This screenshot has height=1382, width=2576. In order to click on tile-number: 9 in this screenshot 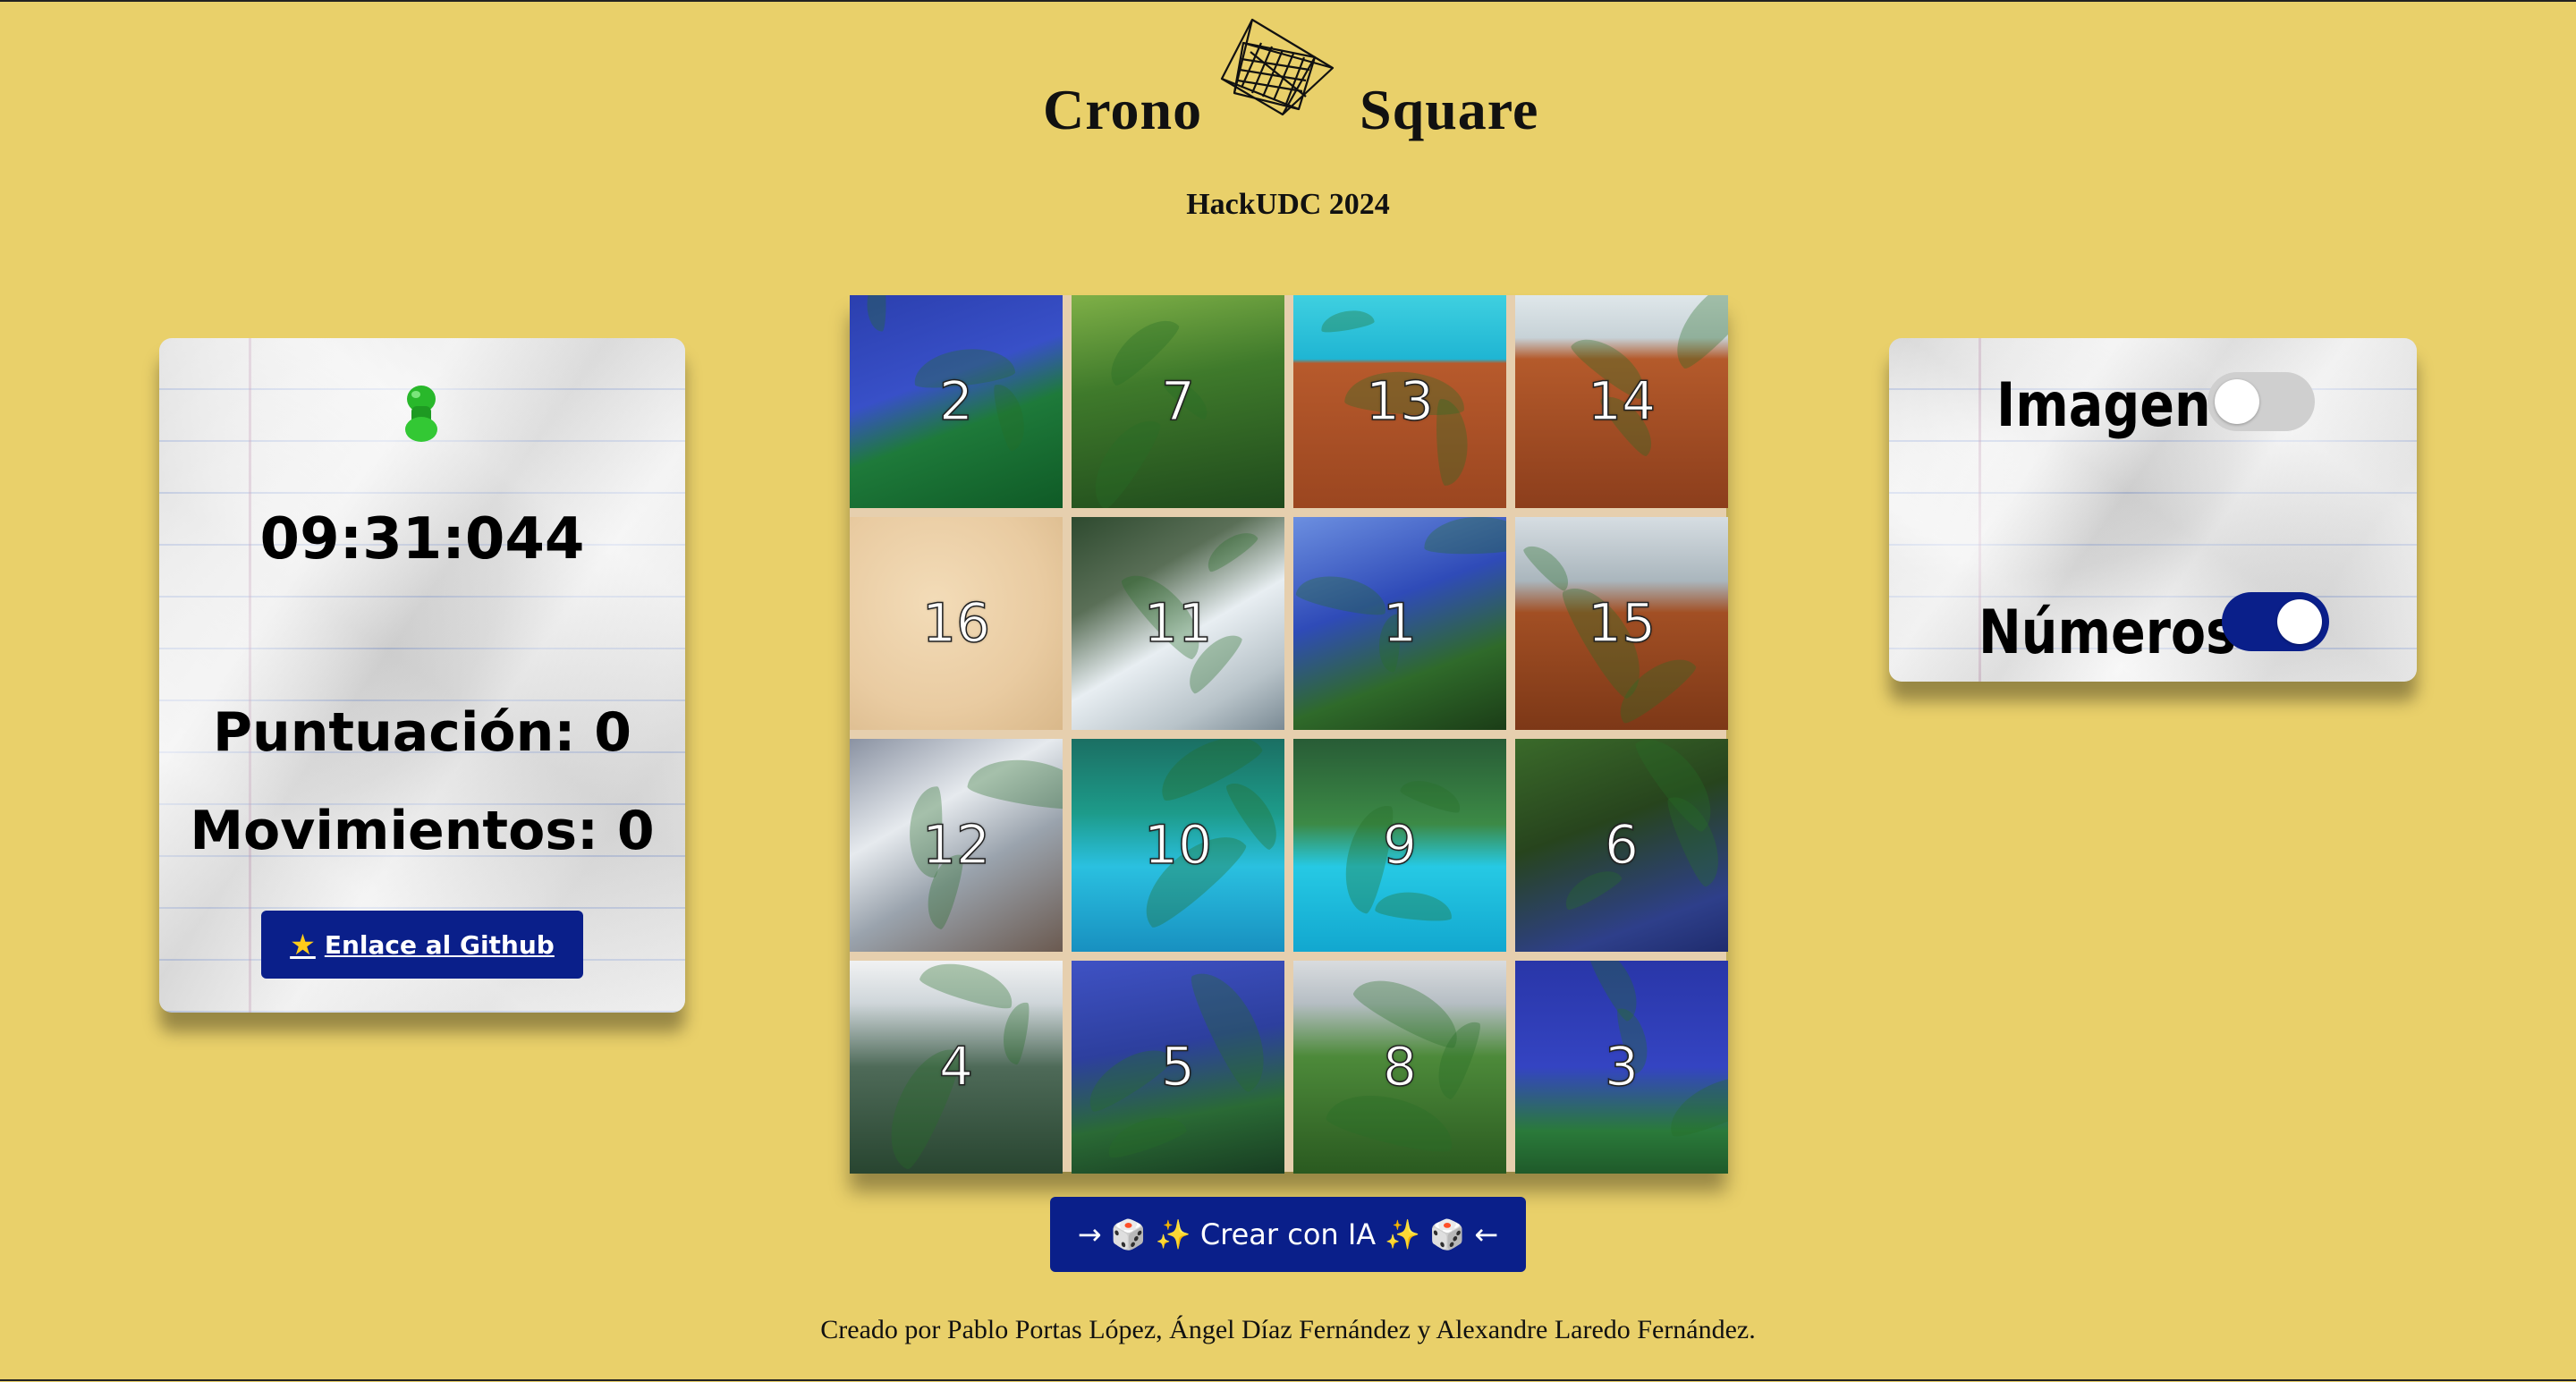, I will do `click(1400, 846)`.